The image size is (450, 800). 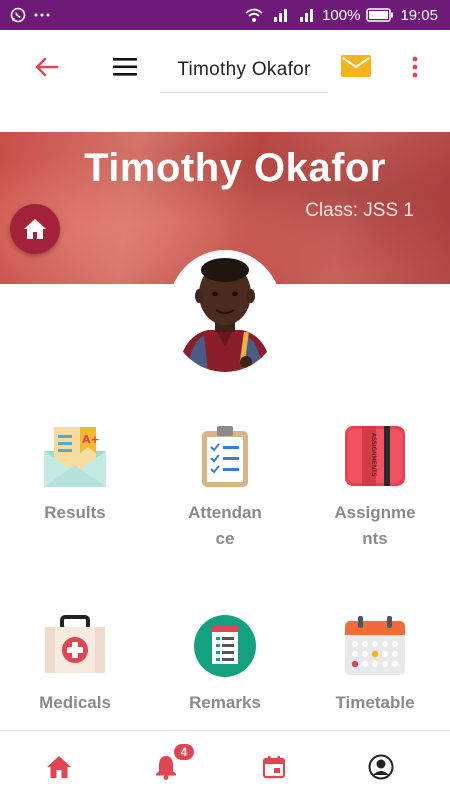 I want to click on more-vert-icon, so click(x=415, y=67).